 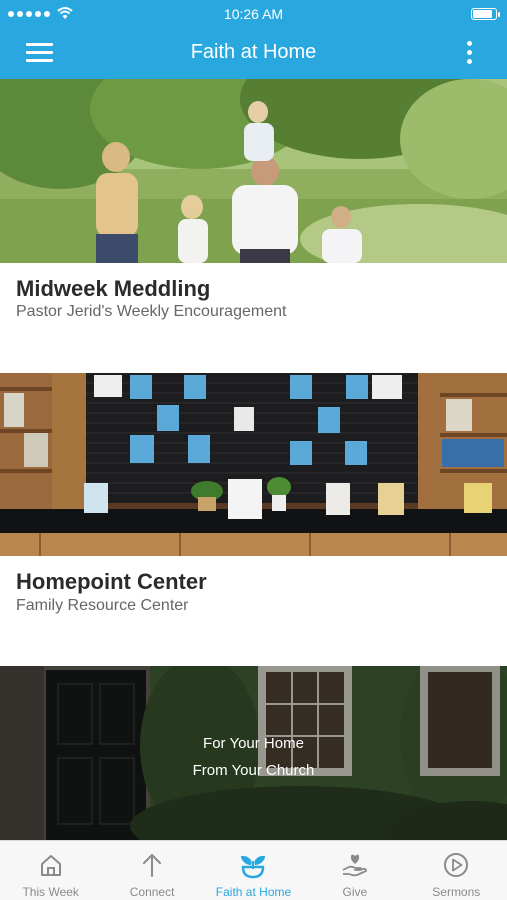 What do you see at coordinates (102, 605) in the screenshot?
I see `card-subtitle: Family Resource Center` at bounding box center [102, 605].